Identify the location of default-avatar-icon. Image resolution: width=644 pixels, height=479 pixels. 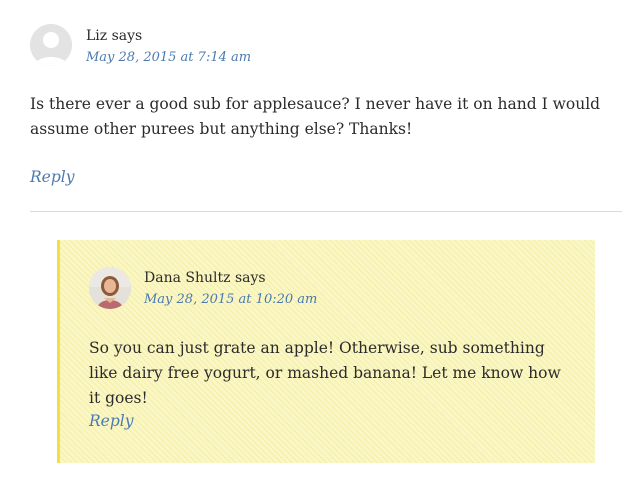
(51, 45).